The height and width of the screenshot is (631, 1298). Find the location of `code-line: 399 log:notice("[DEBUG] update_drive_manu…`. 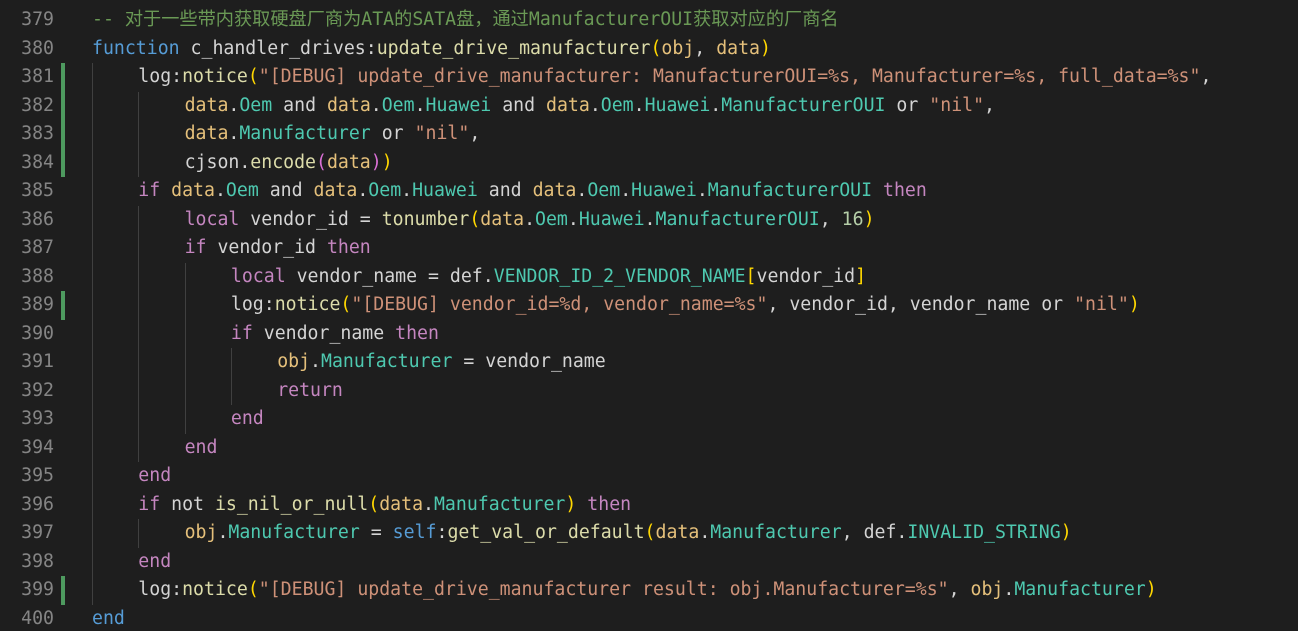

code-line: 399 log:notice("[DEBUG] update_drive_manu… is located at coordinates (649, 590).